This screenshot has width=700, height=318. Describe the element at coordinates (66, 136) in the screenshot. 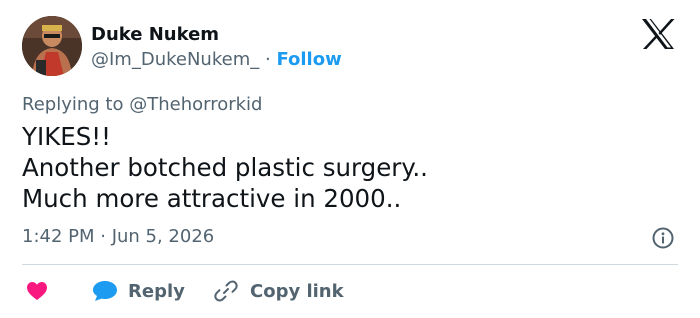

I see `tweet-line: YIKES!!` at that location.